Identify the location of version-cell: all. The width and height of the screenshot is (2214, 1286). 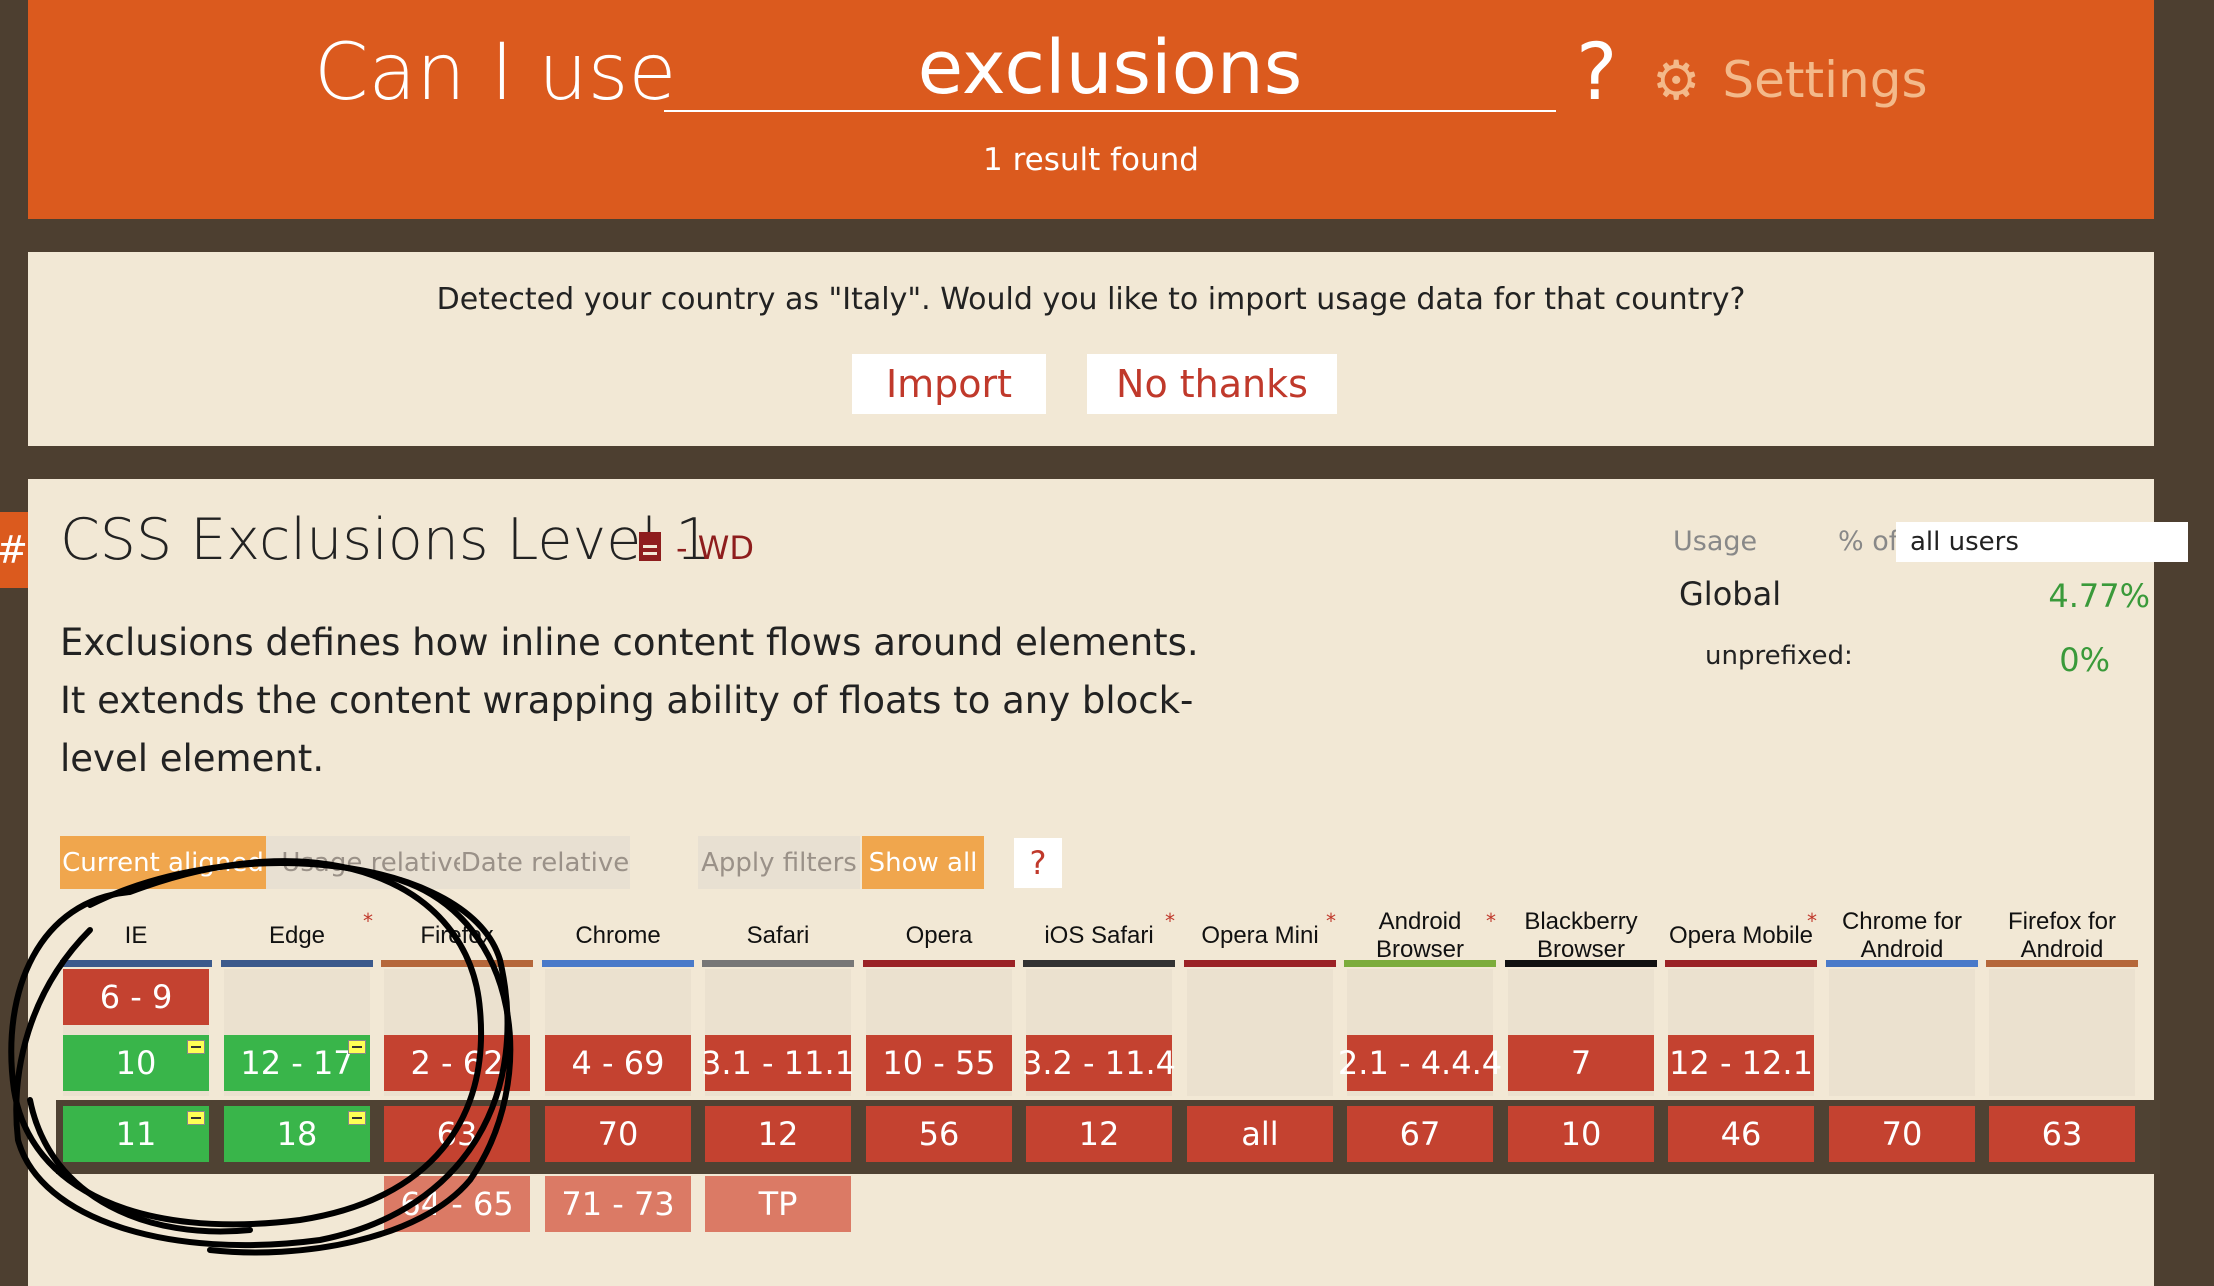
(1260, 1134).